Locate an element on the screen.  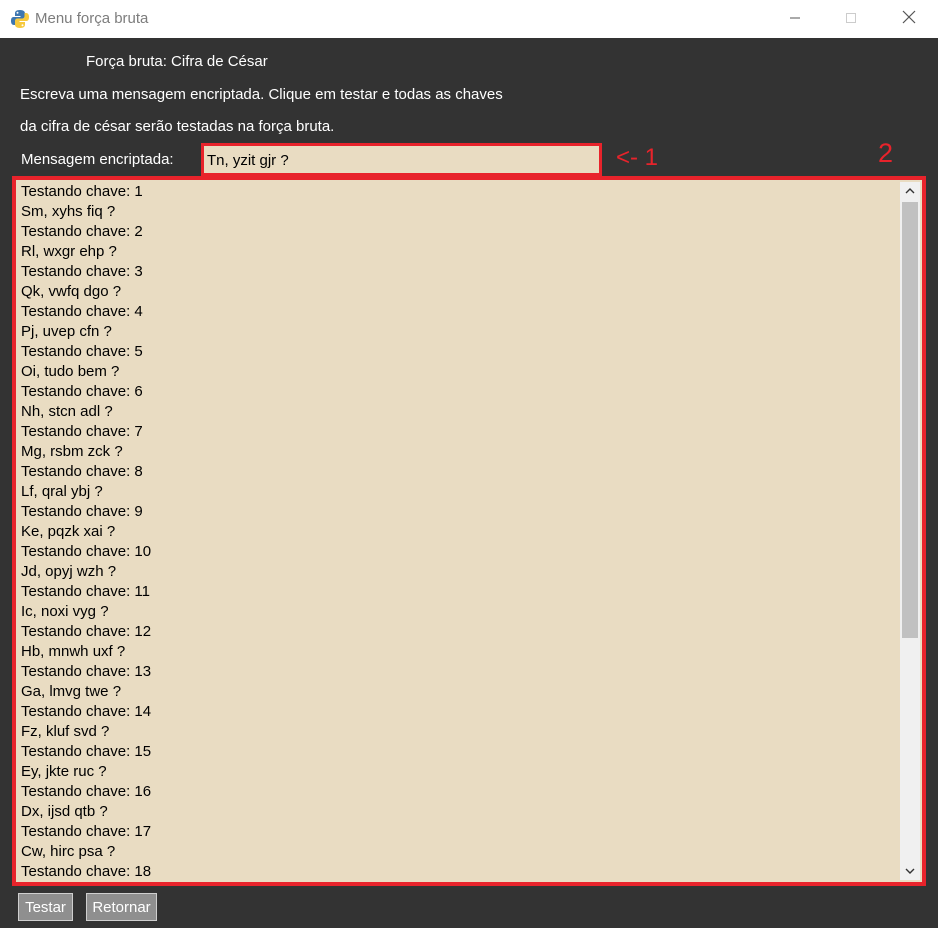
minimize-button is located at coordinates (795, 19).